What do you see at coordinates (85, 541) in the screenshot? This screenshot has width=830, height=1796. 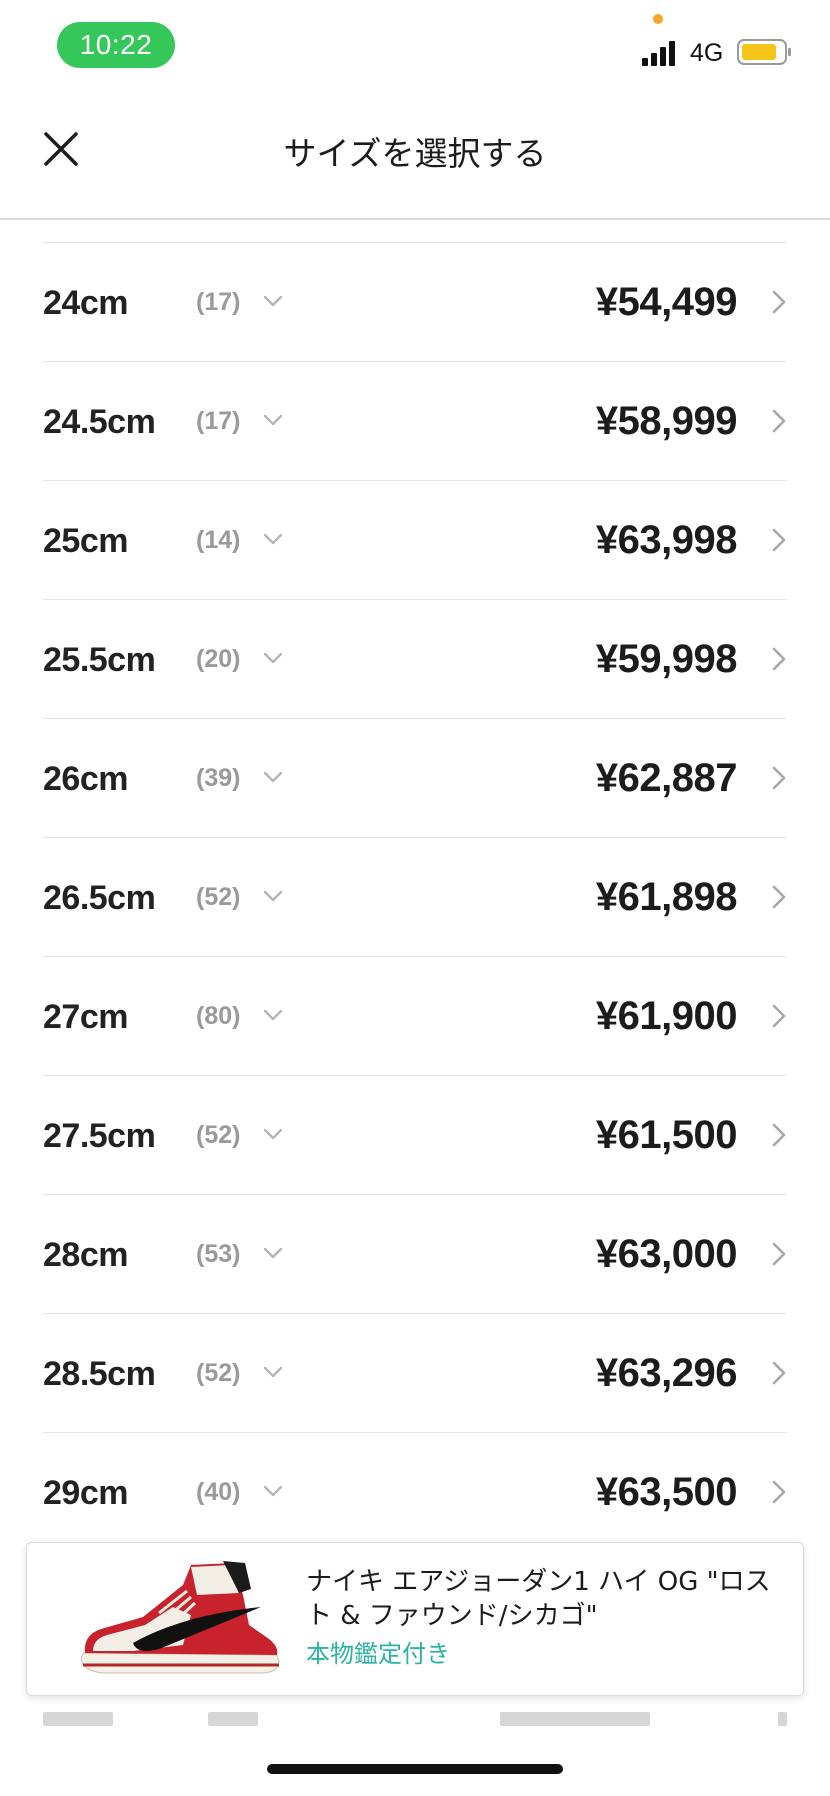 I see `size-label: 25cm` at bounding box center [85, 541].